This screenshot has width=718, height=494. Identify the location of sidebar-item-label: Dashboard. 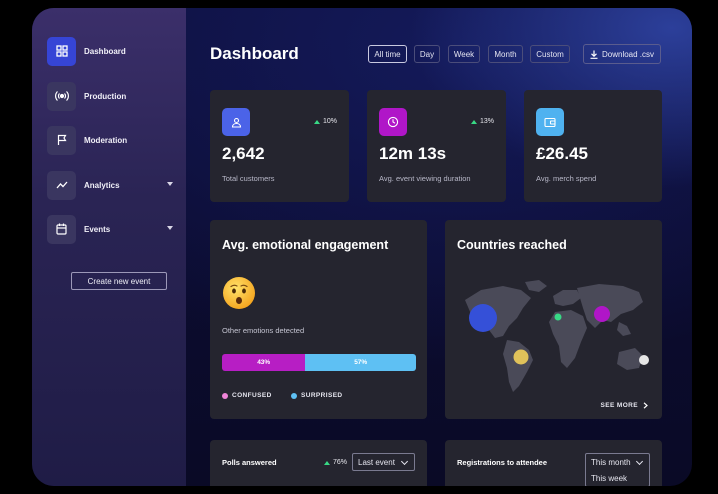
(105, 51).